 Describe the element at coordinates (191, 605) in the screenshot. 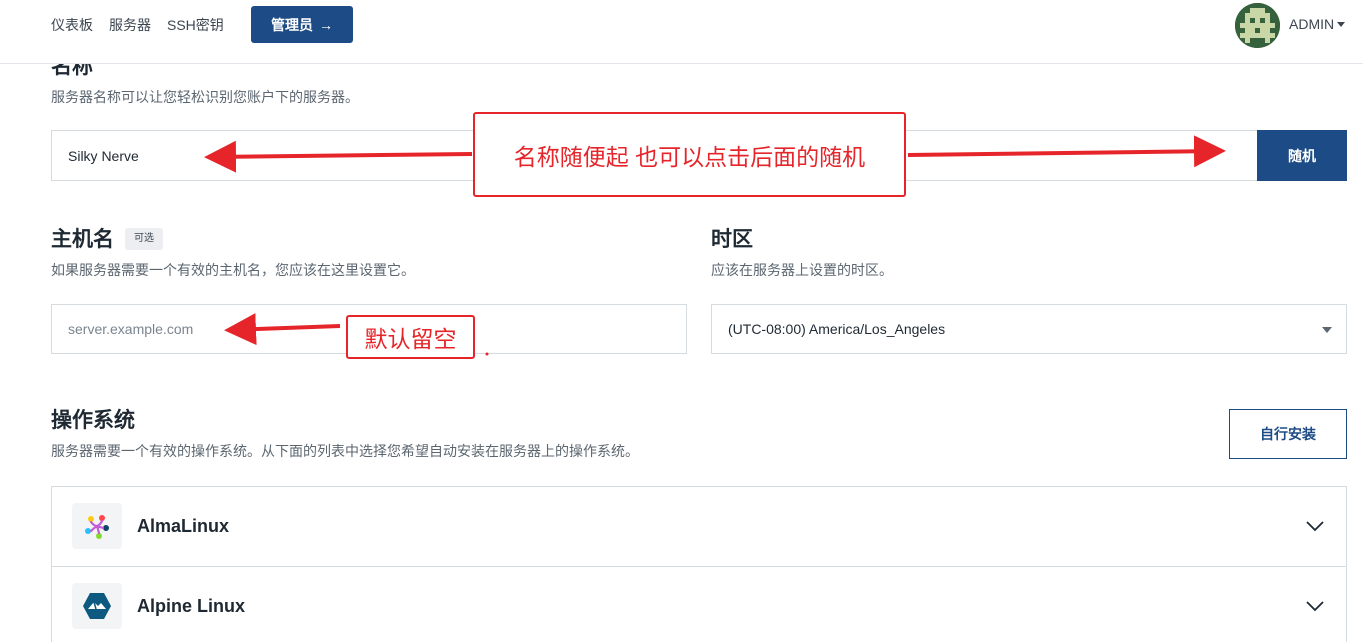

I see `os-name: Alpine Linux` at that location.